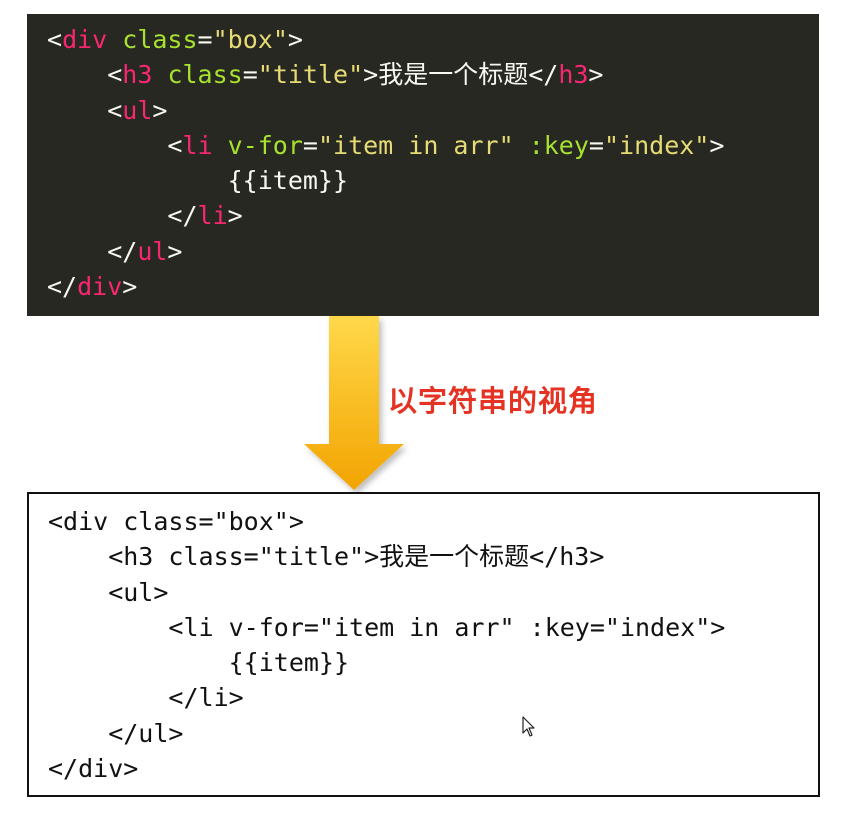 The height and width of the screenshot is (831, 859). I want to click on code-token: "box", so click(250, 39).